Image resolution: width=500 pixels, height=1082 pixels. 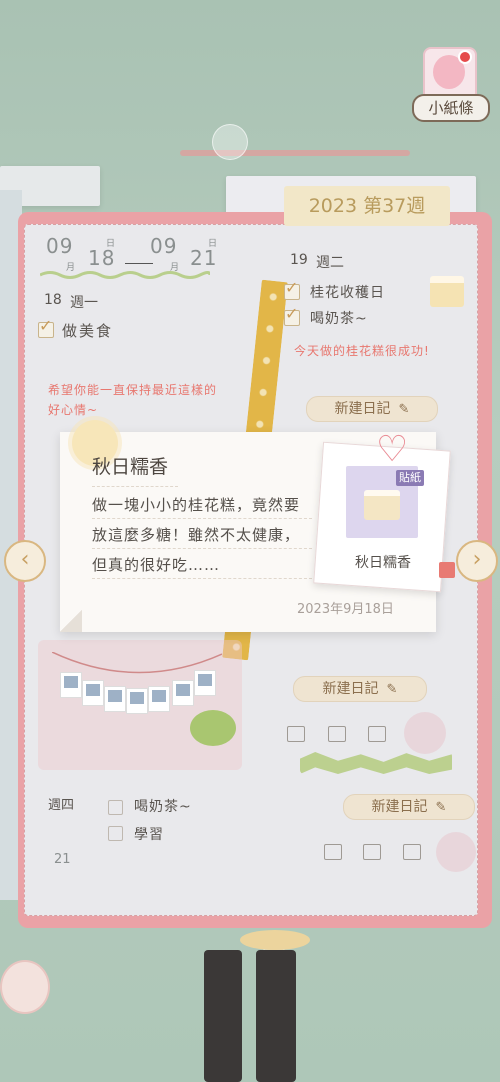 What do you see at coordinates (61, 805) in the screenshot?
I see `day-weekday: 週四` at bounding box center [61, 805].